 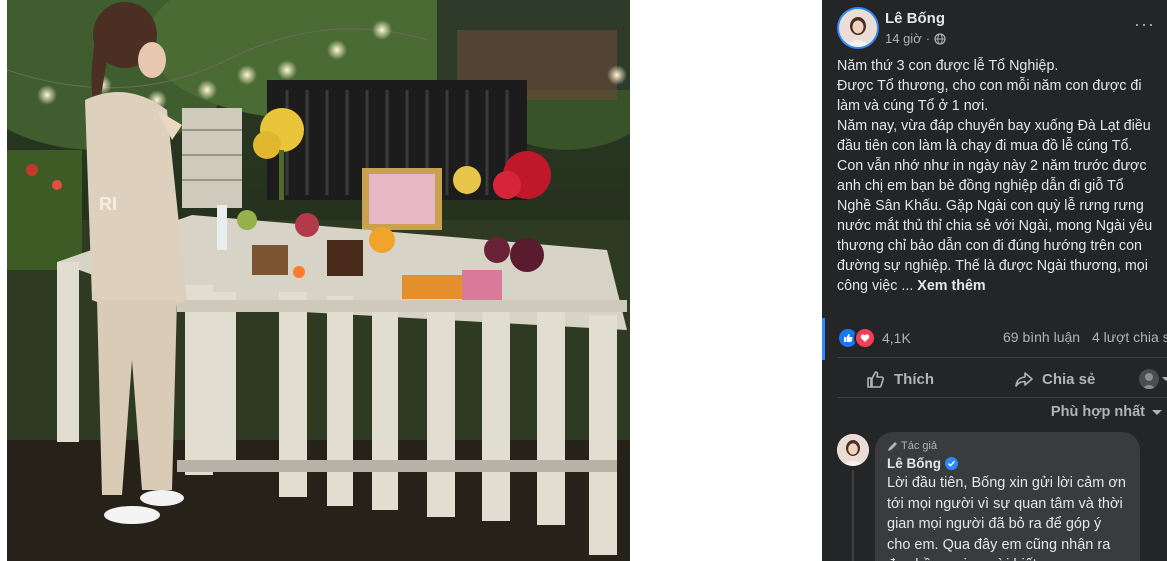 I want to click on viewer-avatar, so click(x=1149, y=379).